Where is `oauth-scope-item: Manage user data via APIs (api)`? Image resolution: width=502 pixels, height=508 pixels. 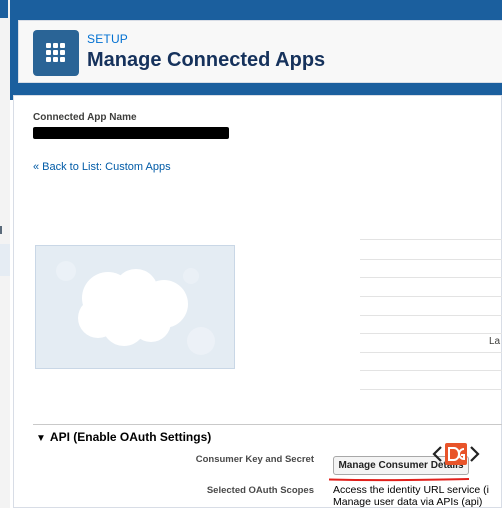 oauth-scope-item: Manage user data via APIs (api) is located at coordinates (408, 502).